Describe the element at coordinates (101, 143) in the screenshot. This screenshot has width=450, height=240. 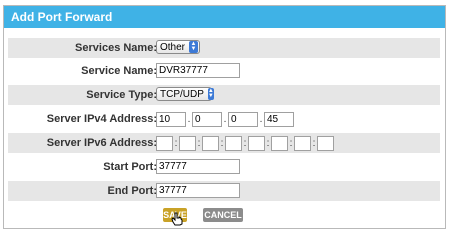
I see `ipv6-label: Server IPv6 Address:` at that location.